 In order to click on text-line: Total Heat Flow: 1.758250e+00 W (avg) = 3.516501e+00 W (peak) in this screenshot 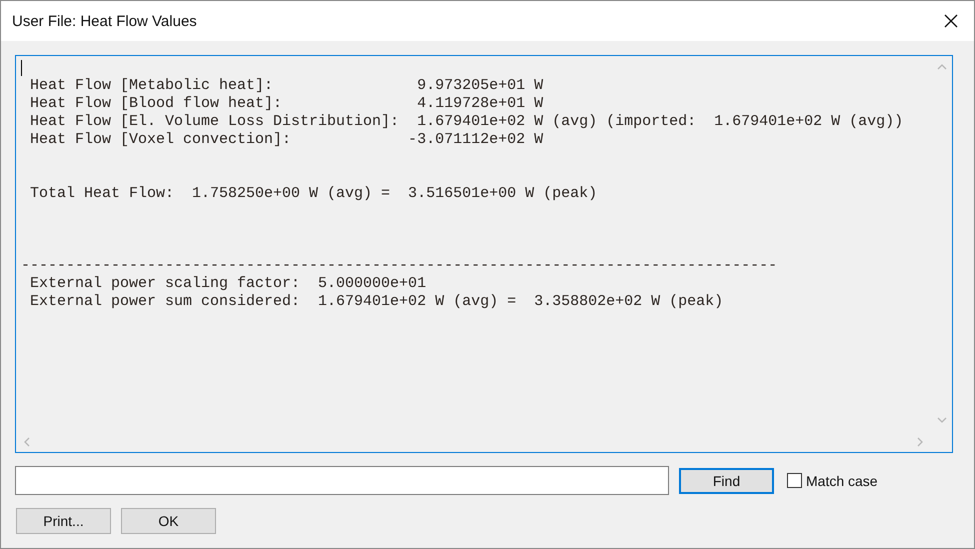, I will do `click(313, 194)`.